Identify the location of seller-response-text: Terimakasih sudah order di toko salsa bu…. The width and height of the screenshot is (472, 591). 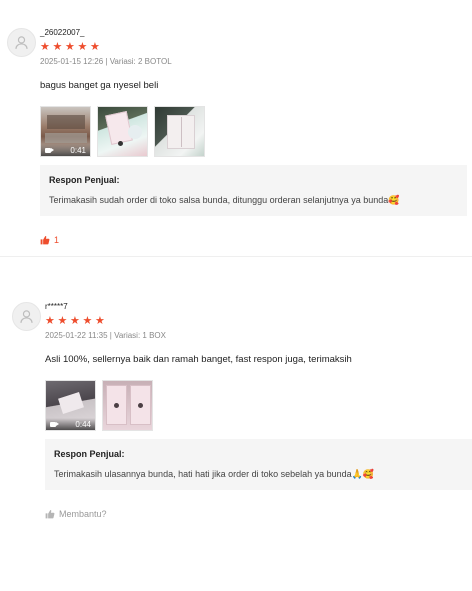
(253, 200).